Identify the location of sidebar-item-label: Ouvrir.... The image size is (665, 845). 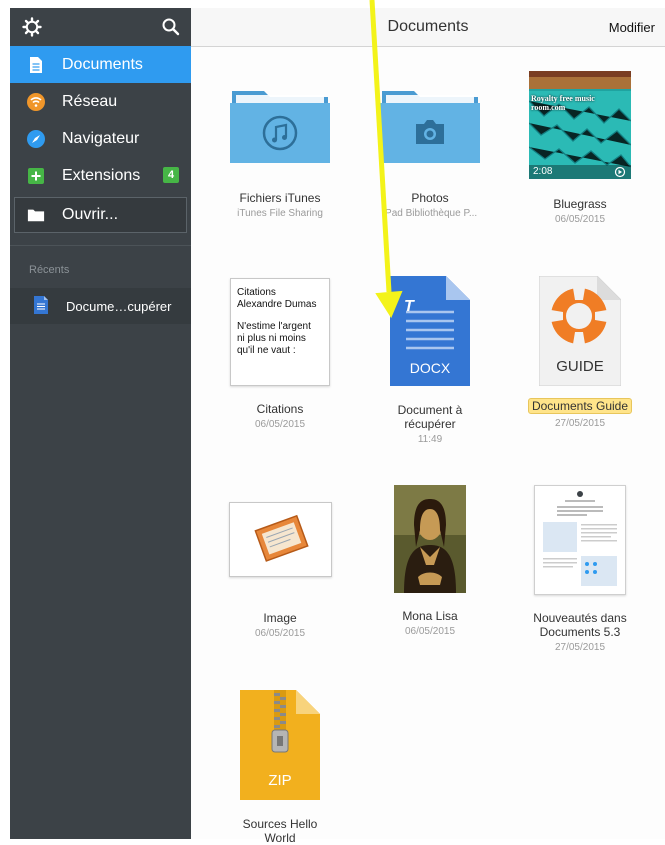
(90, 214).